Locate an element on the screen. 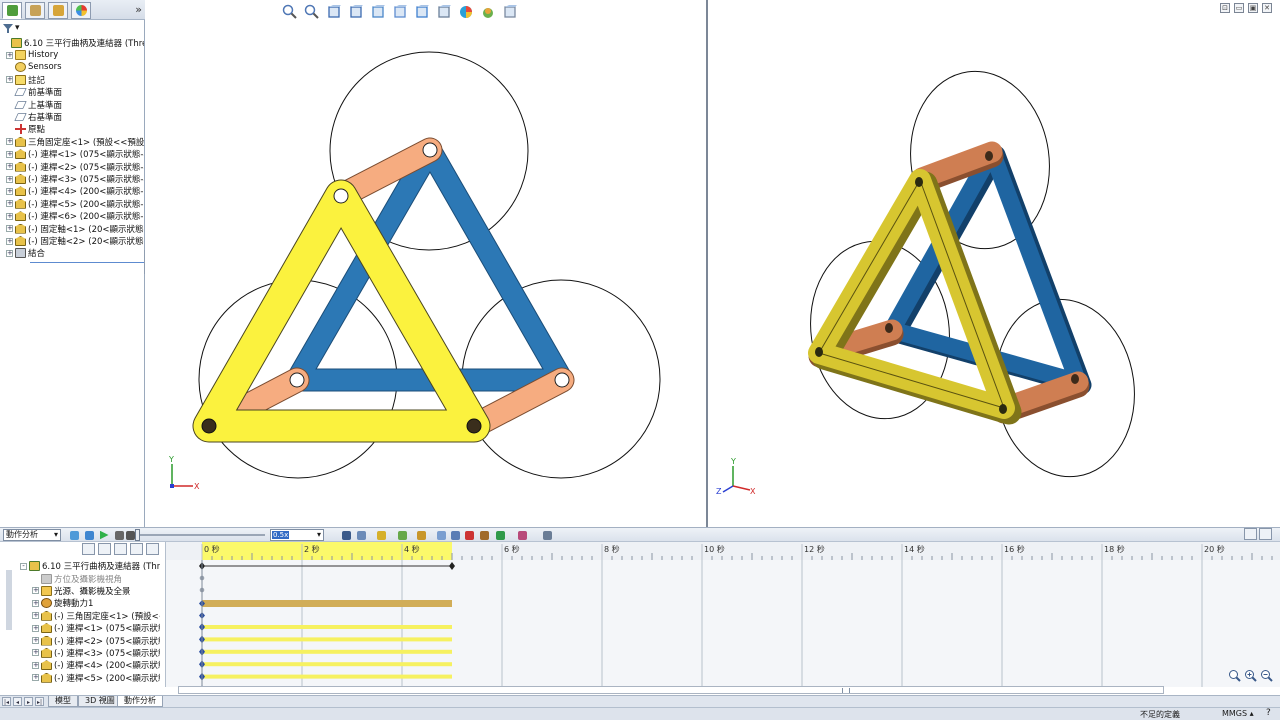 Image resolution: width=1280 pixels, height=720 pixels. display-style-icon is located at coordinates (422, 12).